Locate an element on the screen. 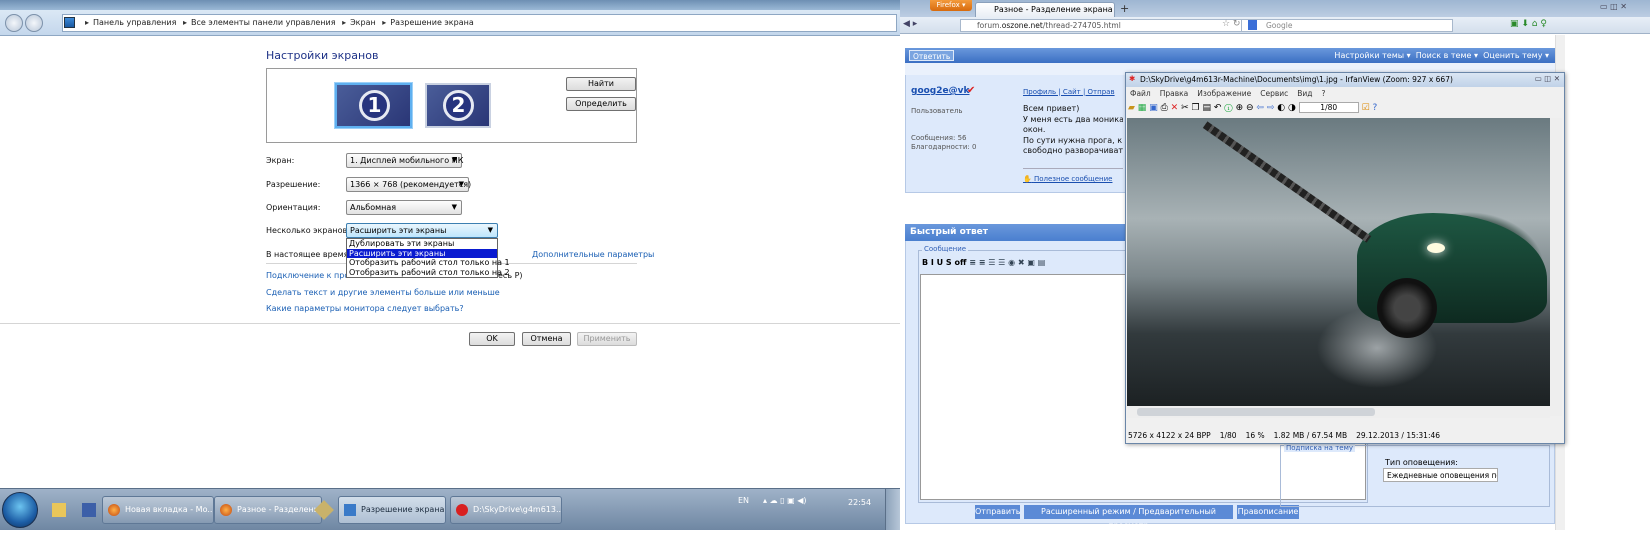 This screenshot has height=533, width=1650. menu-service: Сервис is located at coordinates (1274, 93).